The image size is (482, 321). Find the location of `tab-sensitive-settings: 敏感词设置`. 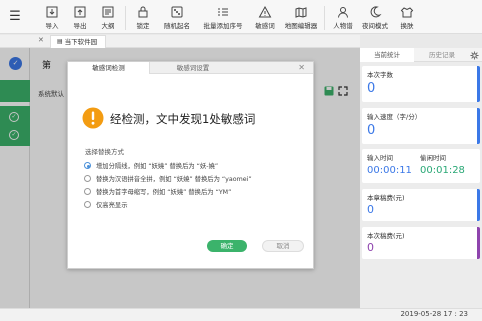

tab-sensitive-settings: 敏感词设置 is located at coordinates (193, 68).